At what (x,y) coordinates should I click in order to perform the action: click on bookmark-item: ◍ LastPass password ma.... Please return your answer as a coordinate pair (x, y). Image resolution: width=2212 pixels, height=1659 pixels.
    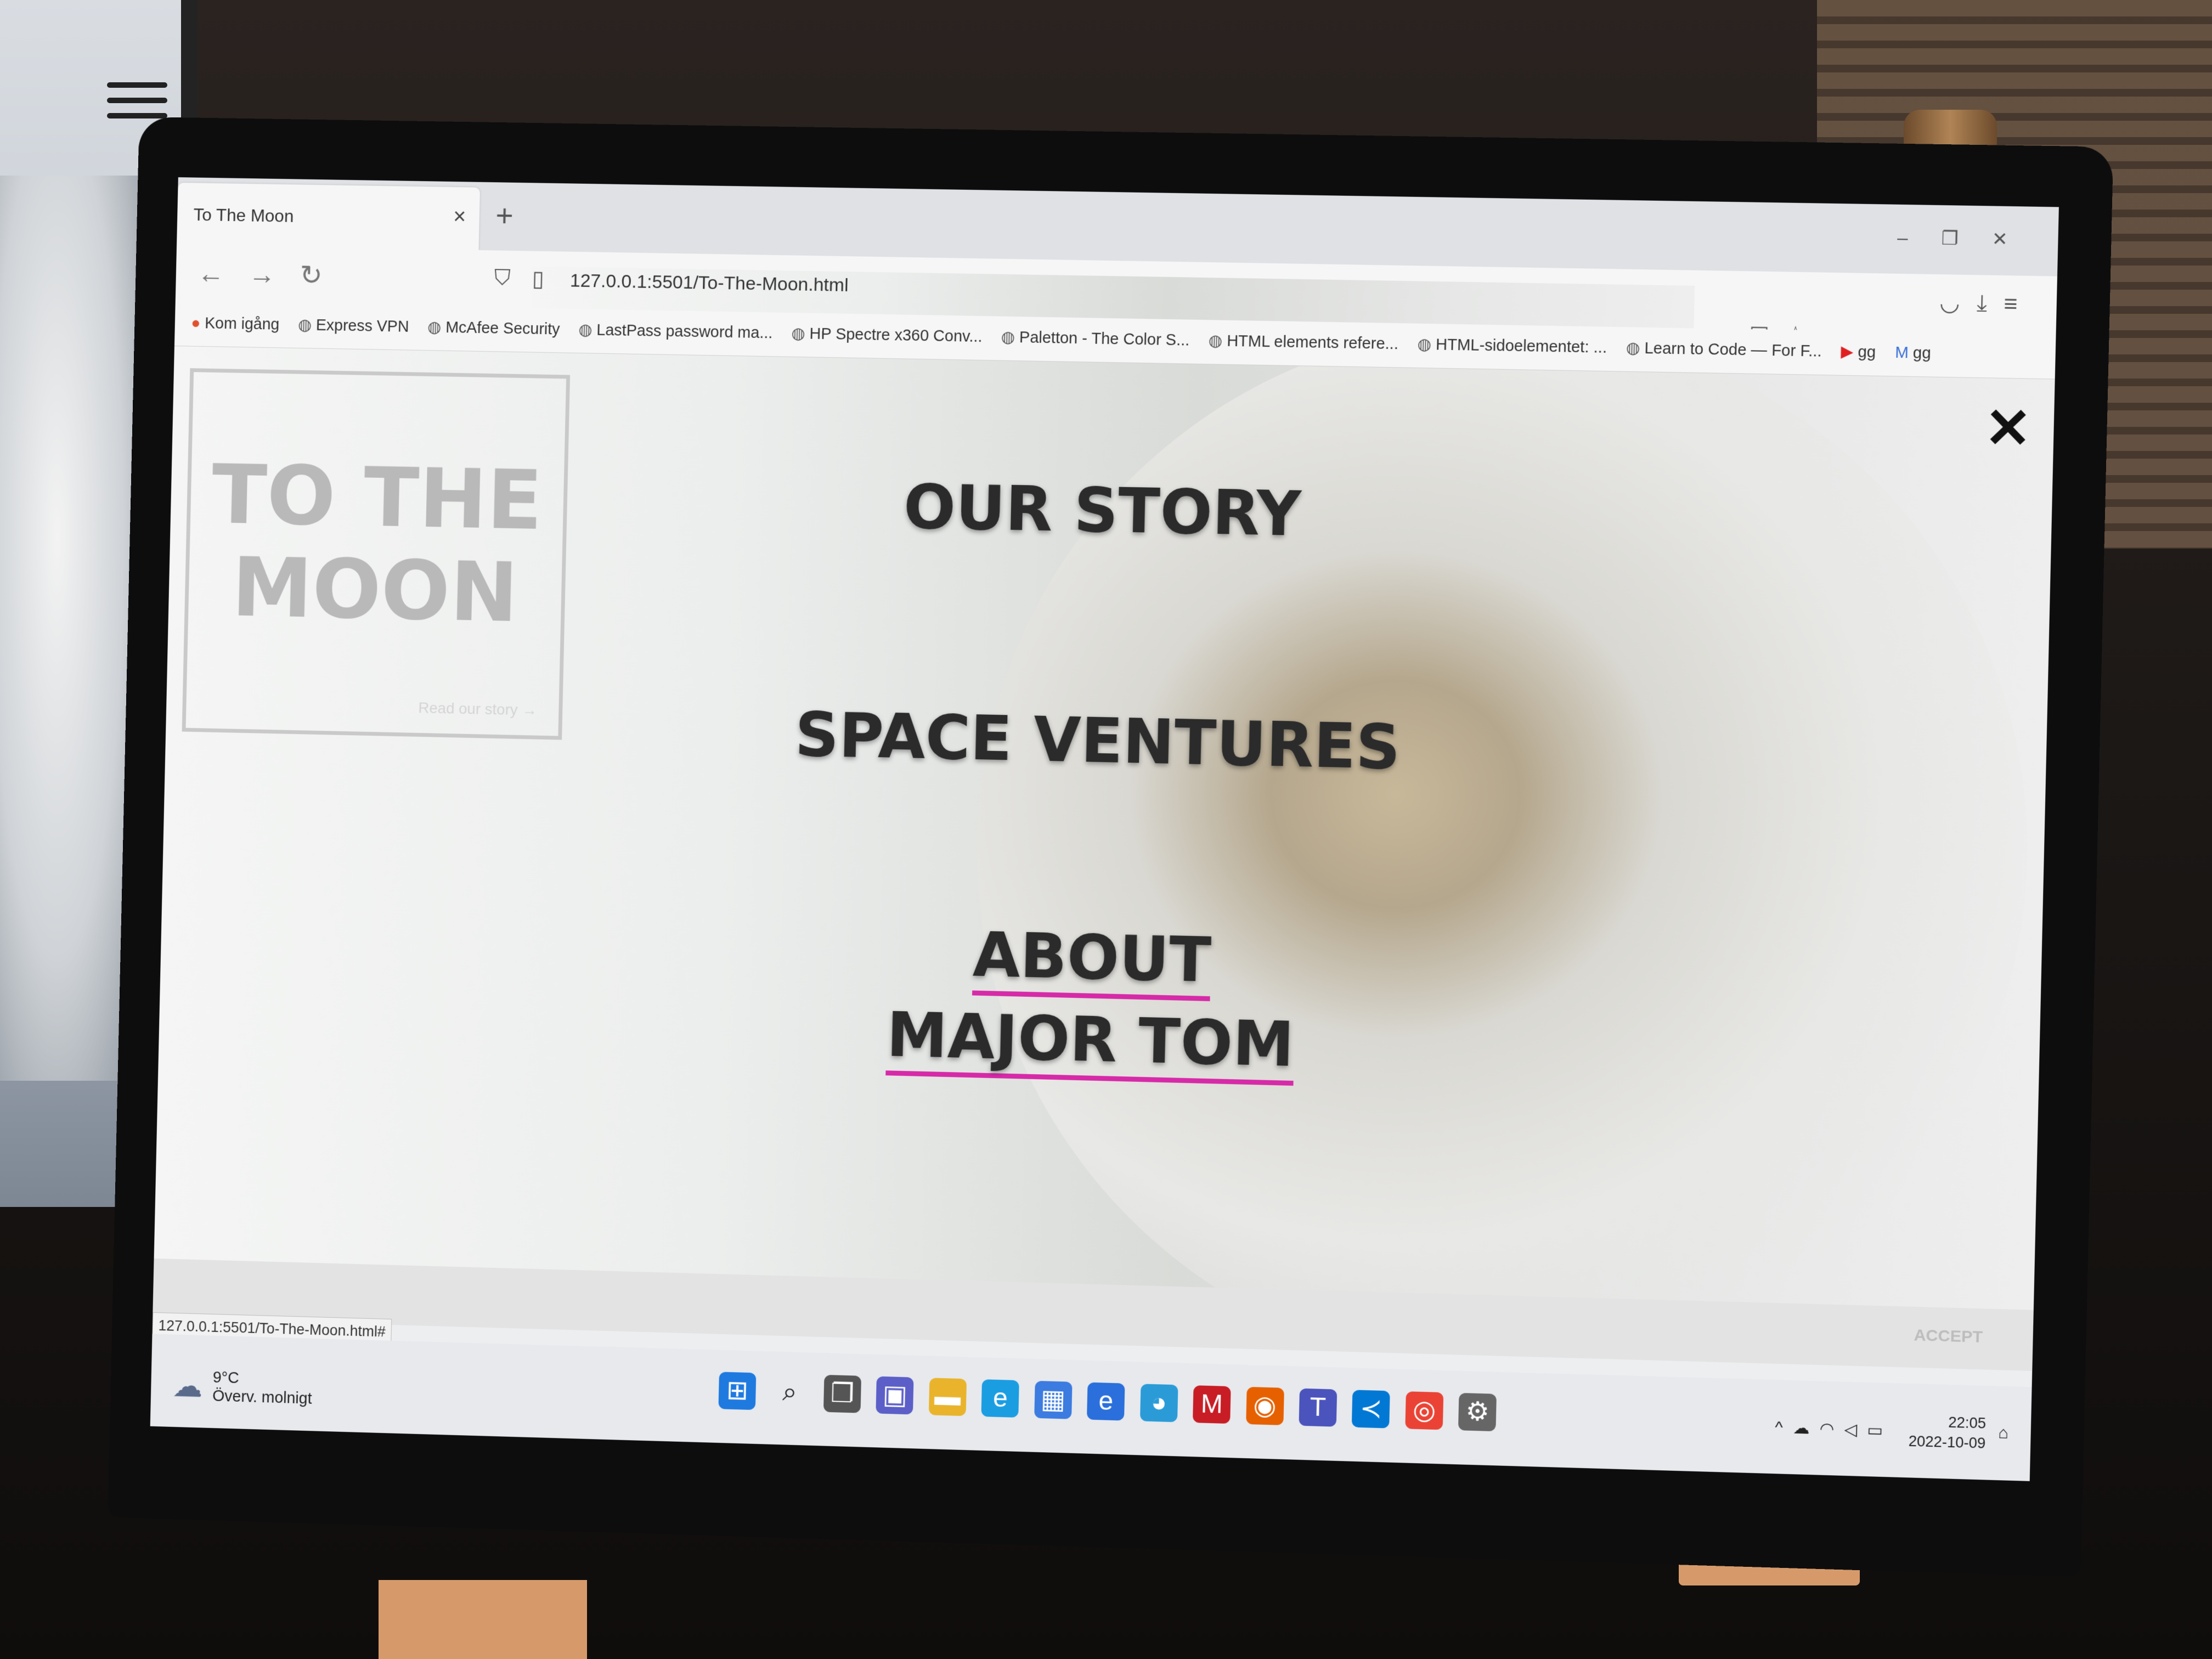
    Looking at the image, I should click on (675, 331).